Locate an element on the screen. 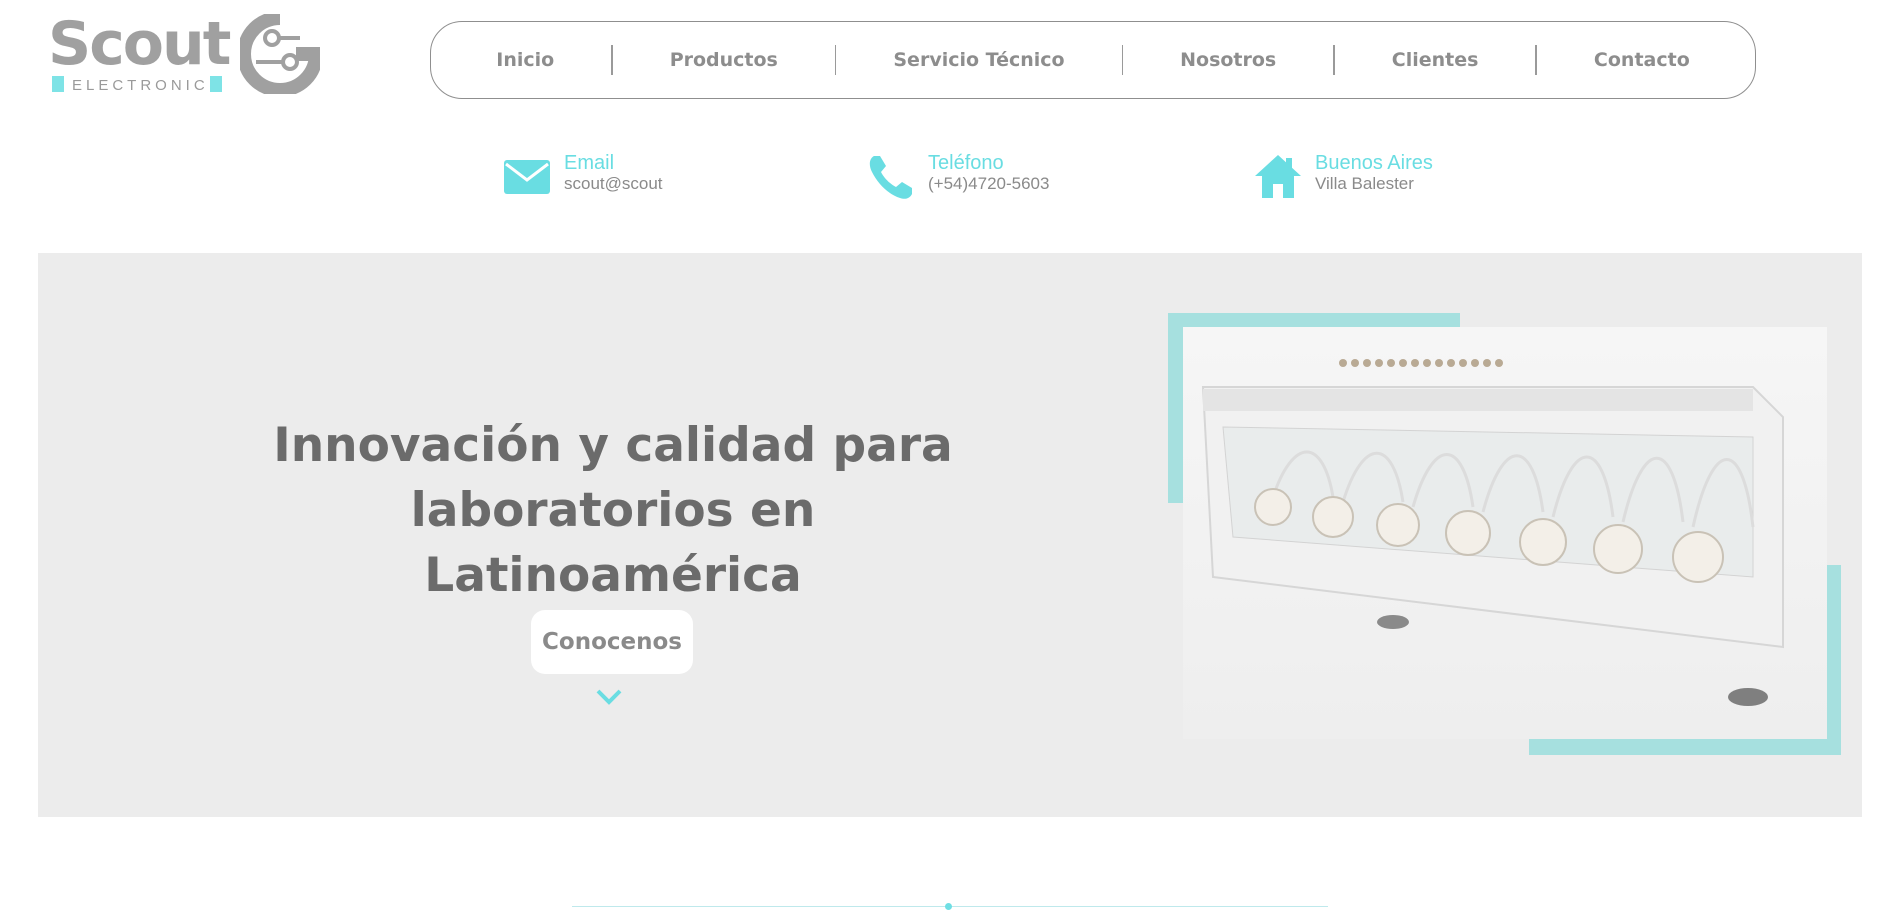 The image size is (1896, 920). contact-phone-title: Teléfono is located at coordinates (966, 163).